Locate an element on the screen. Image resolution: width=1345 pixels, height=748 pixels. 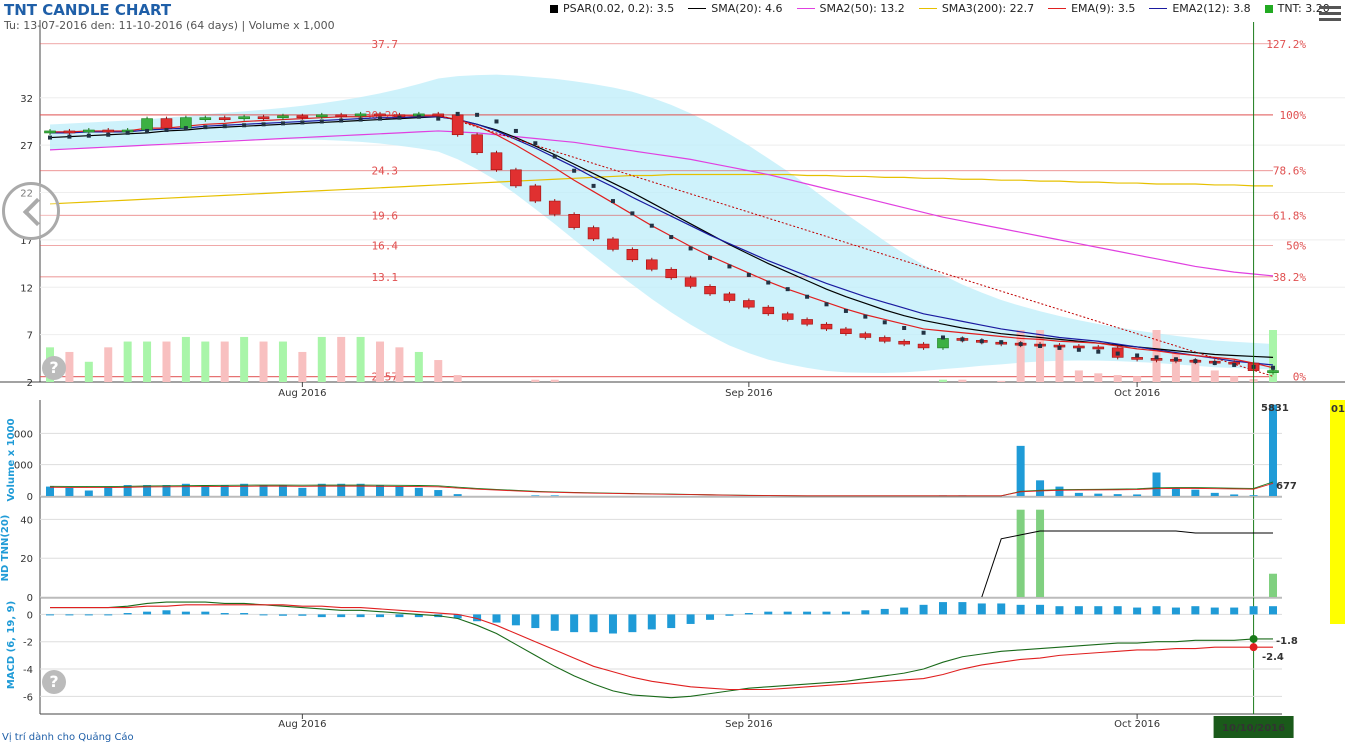
legend-item-3: SMA3(200): 22.7 is located at coordinates (976, 8).